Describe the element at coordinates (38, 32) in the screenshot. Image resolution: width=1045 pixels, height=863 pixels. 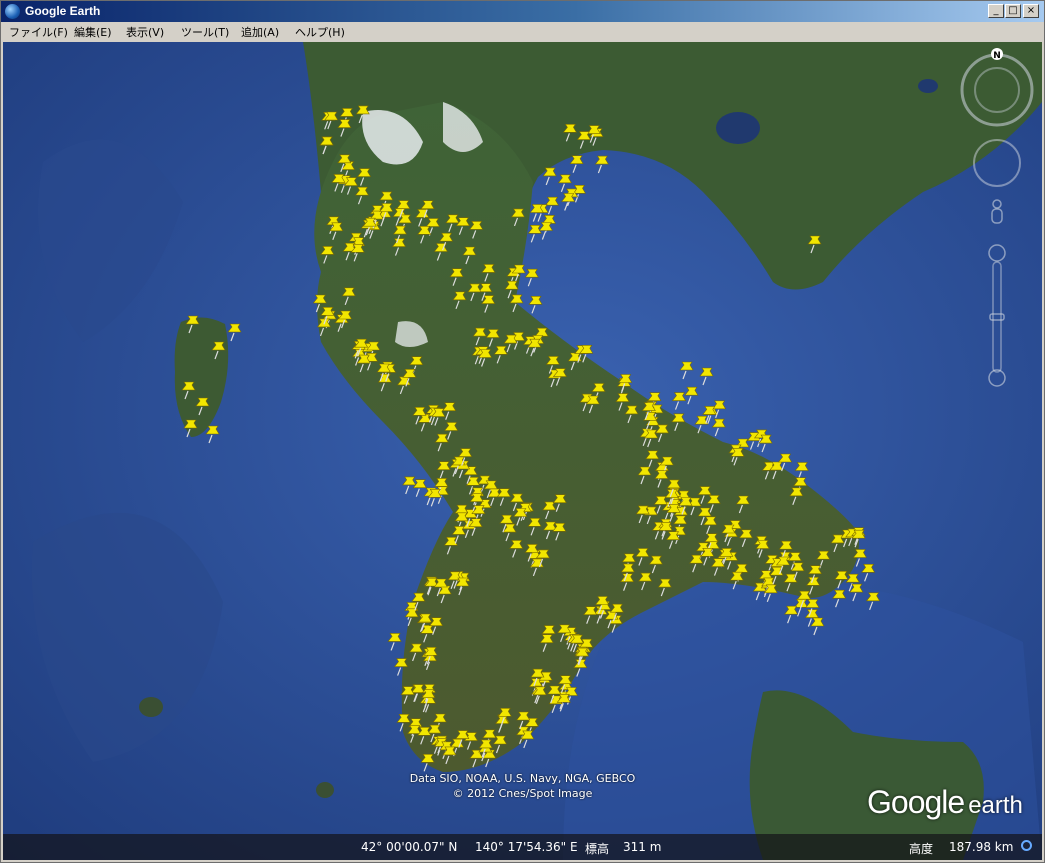
I see `menu-file: ファイル(F)` at that location.